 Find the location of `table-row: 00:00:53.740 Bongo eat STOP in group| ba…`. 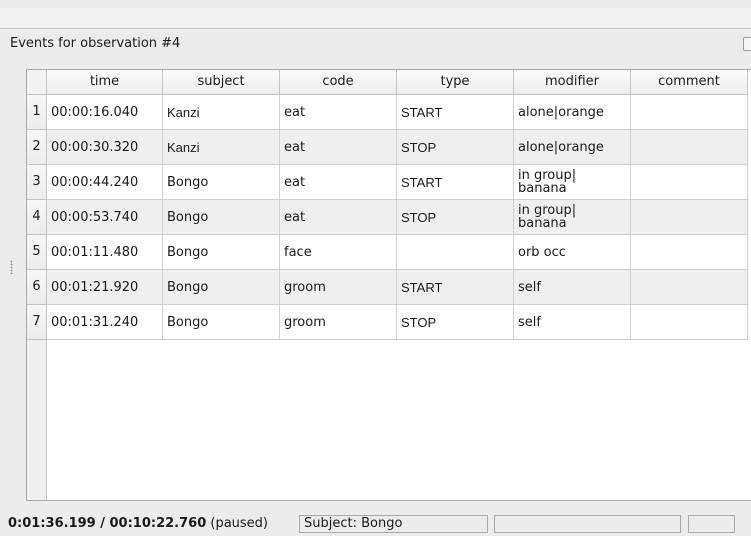

table-row: 00:00:53.740 Bongo eat STOP in group| ba… is located at coordinates (397, 217).